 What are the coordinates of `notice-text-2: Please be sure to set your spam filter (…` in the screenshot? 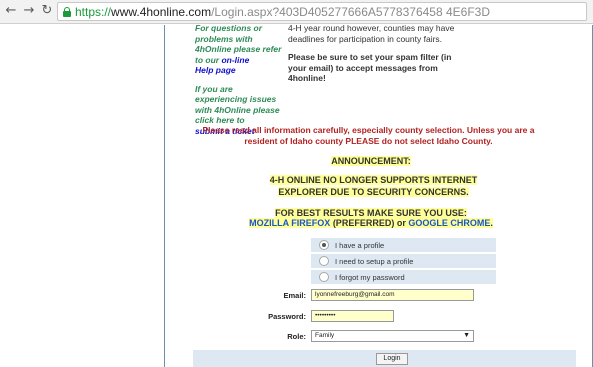 It's located at (370, 67).